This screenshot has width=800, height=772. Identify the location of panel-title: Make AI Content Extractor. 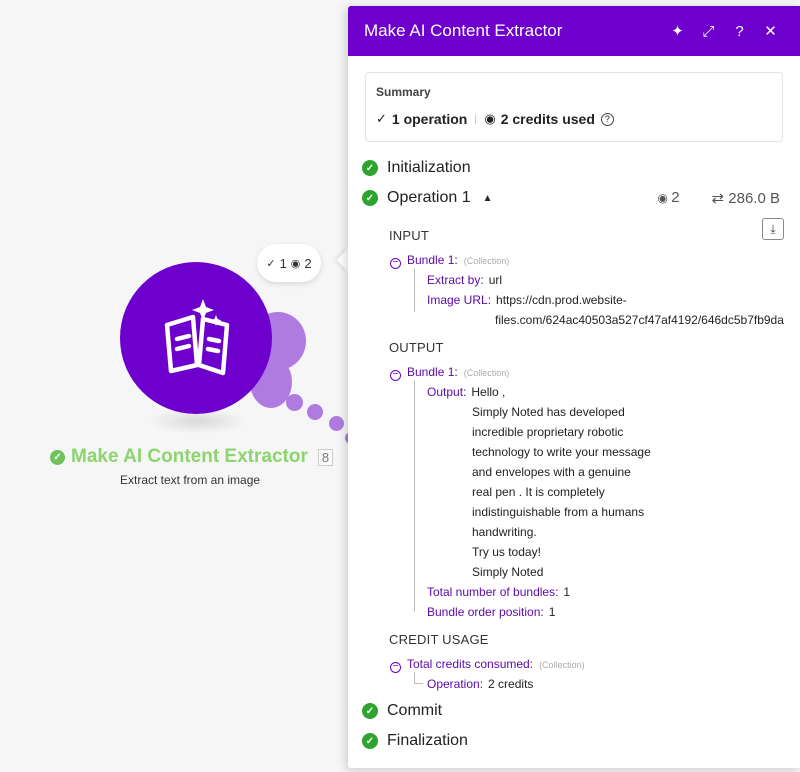
(463, 30).